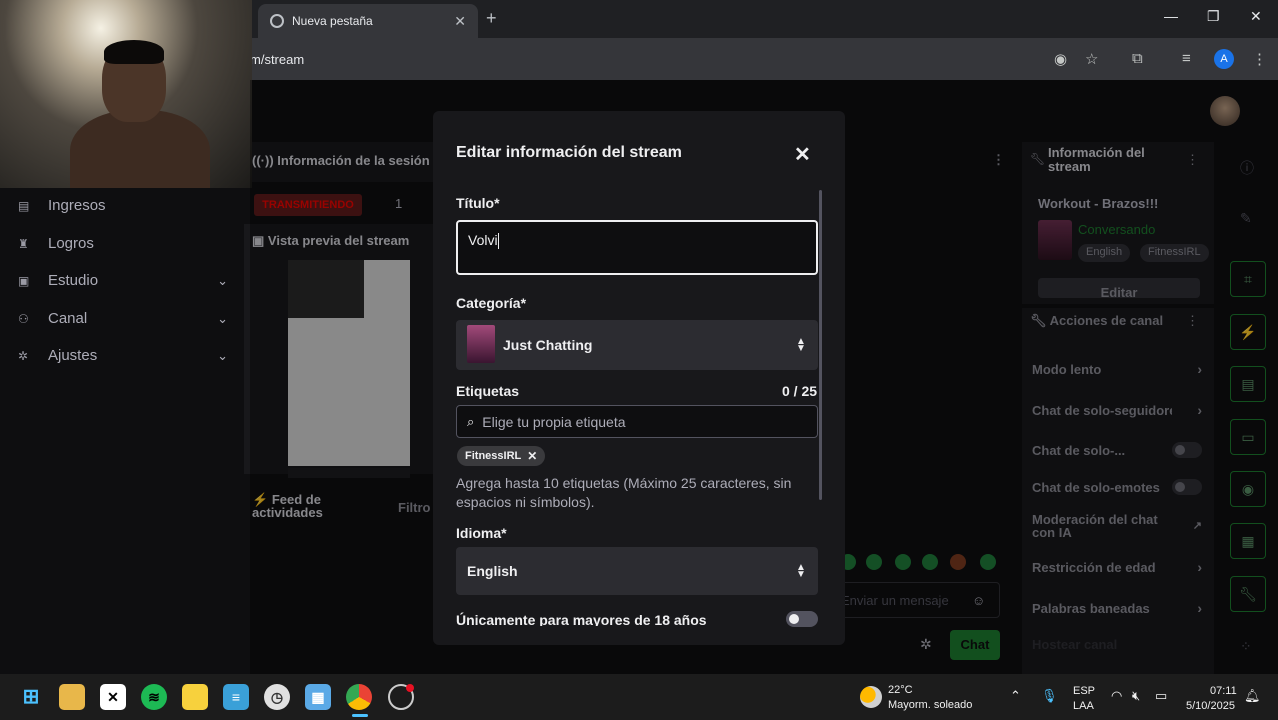  What do you see at coordinates (24, 205) in the screenshot?
I see `coins-icon: ▤` at bounding box center [24, 205].